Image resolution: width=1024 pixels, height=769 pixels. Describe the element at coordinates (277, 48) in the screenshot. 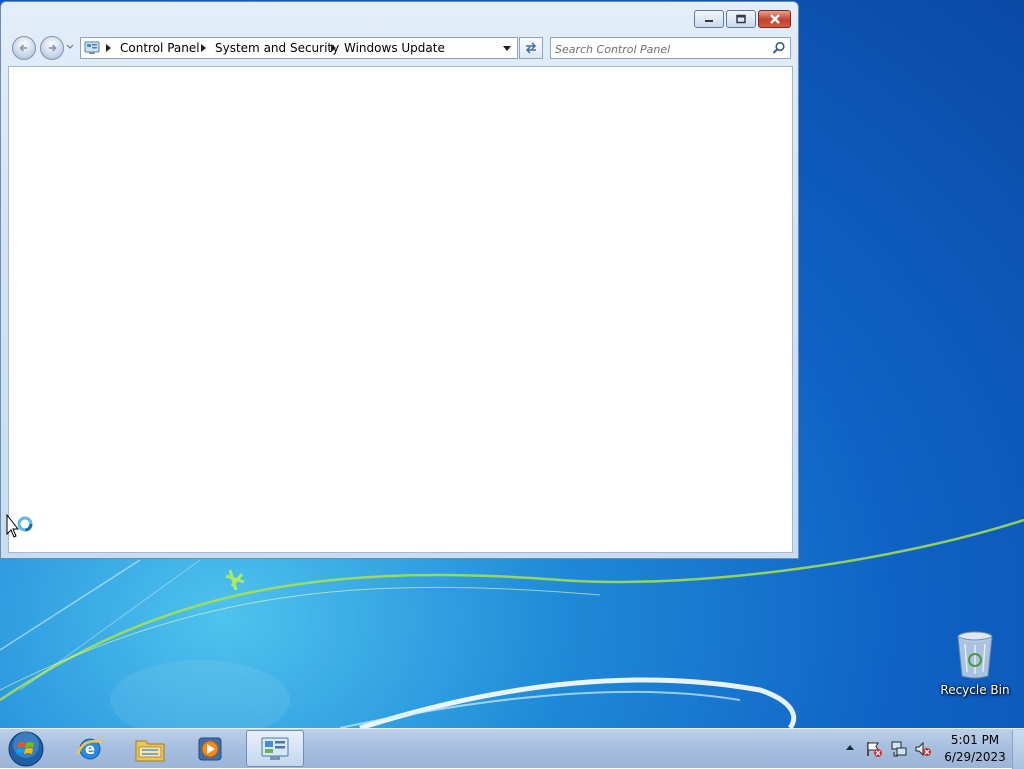

I see `breadcrumb-system-and-security: System and Security` at that location.